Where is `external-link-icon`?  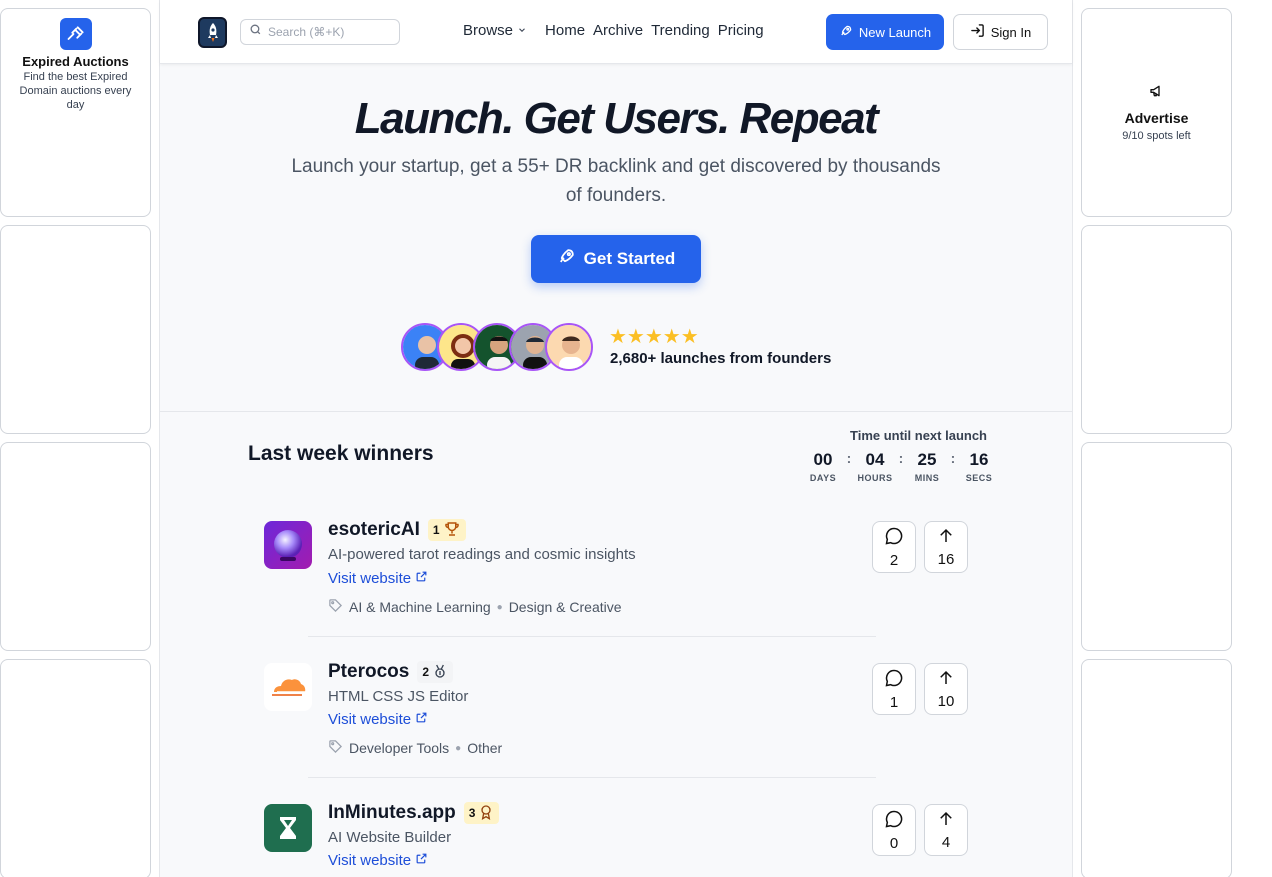
external-link-icon is located at coordinates (421, 860).